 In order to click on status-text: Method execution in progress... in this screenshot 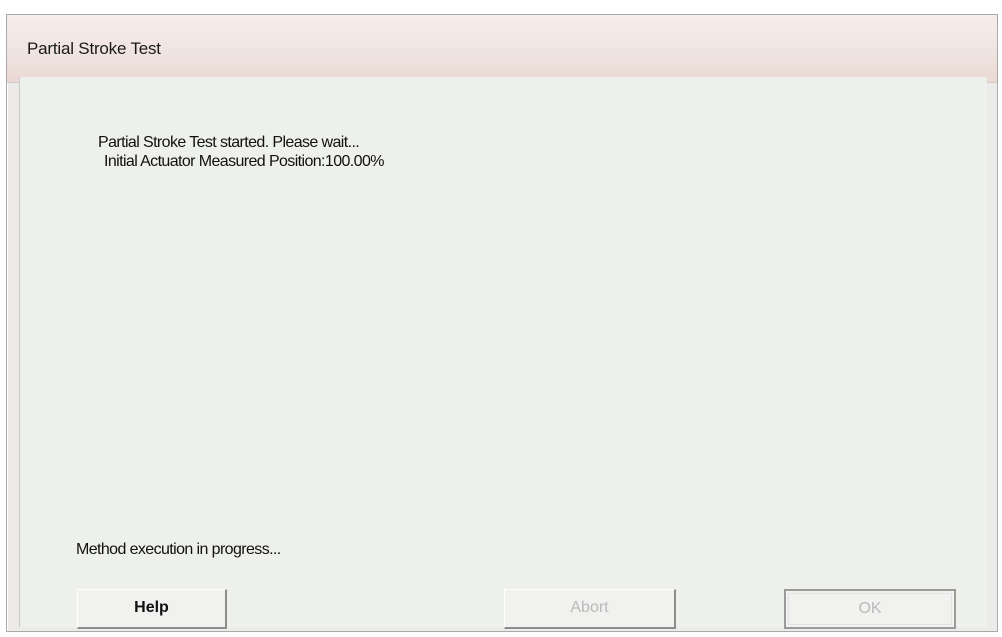, I will do `click(178, 549)`.